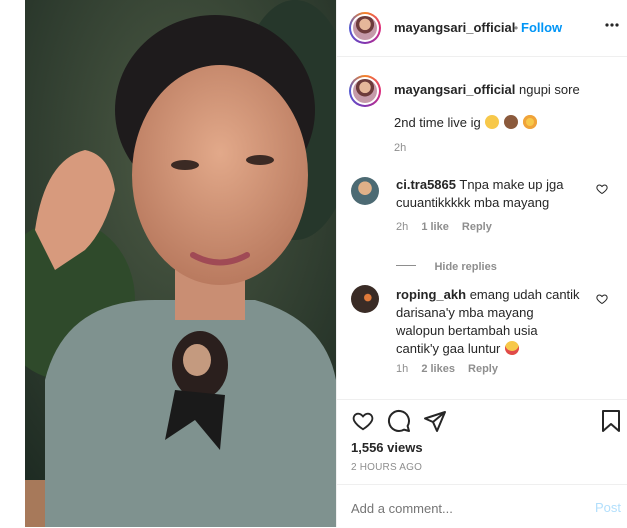  Describe the element at coordinates (473, 202) in the screenshot. I see `comment-line: cuuantikkkkk mba mayang` at that location.